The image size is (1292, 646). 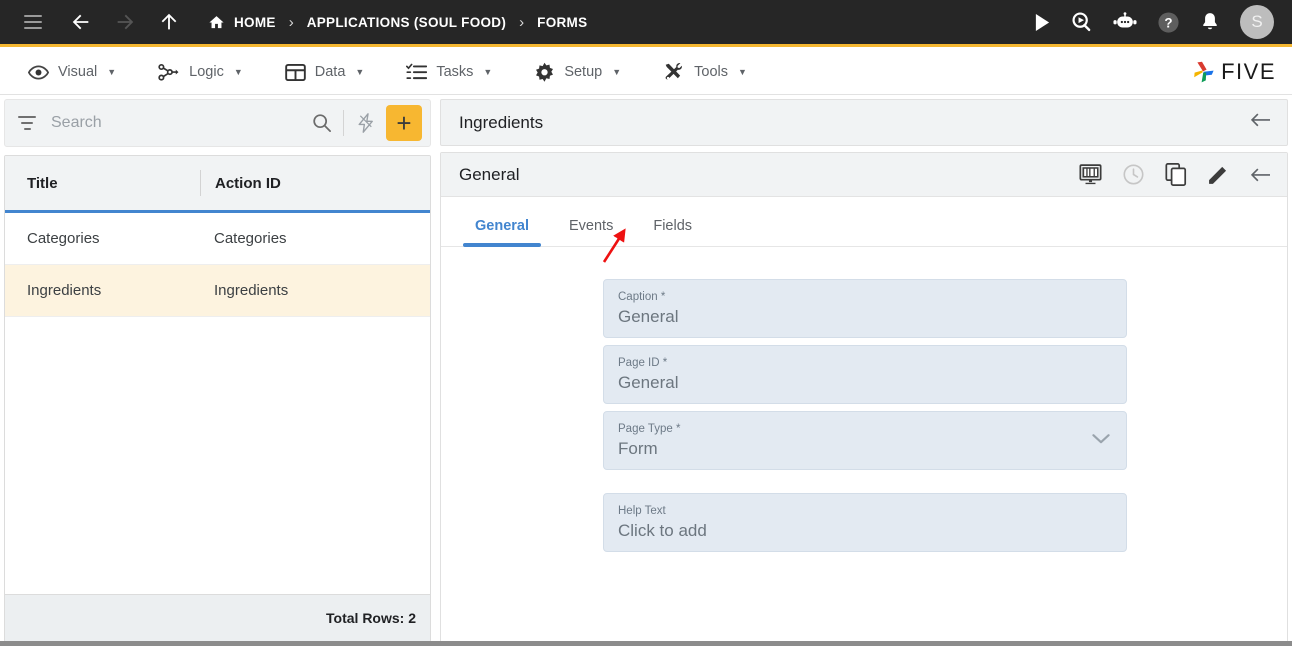 I want to click on menu-item-logic: Logic ▼, so click(x=200, y=72).